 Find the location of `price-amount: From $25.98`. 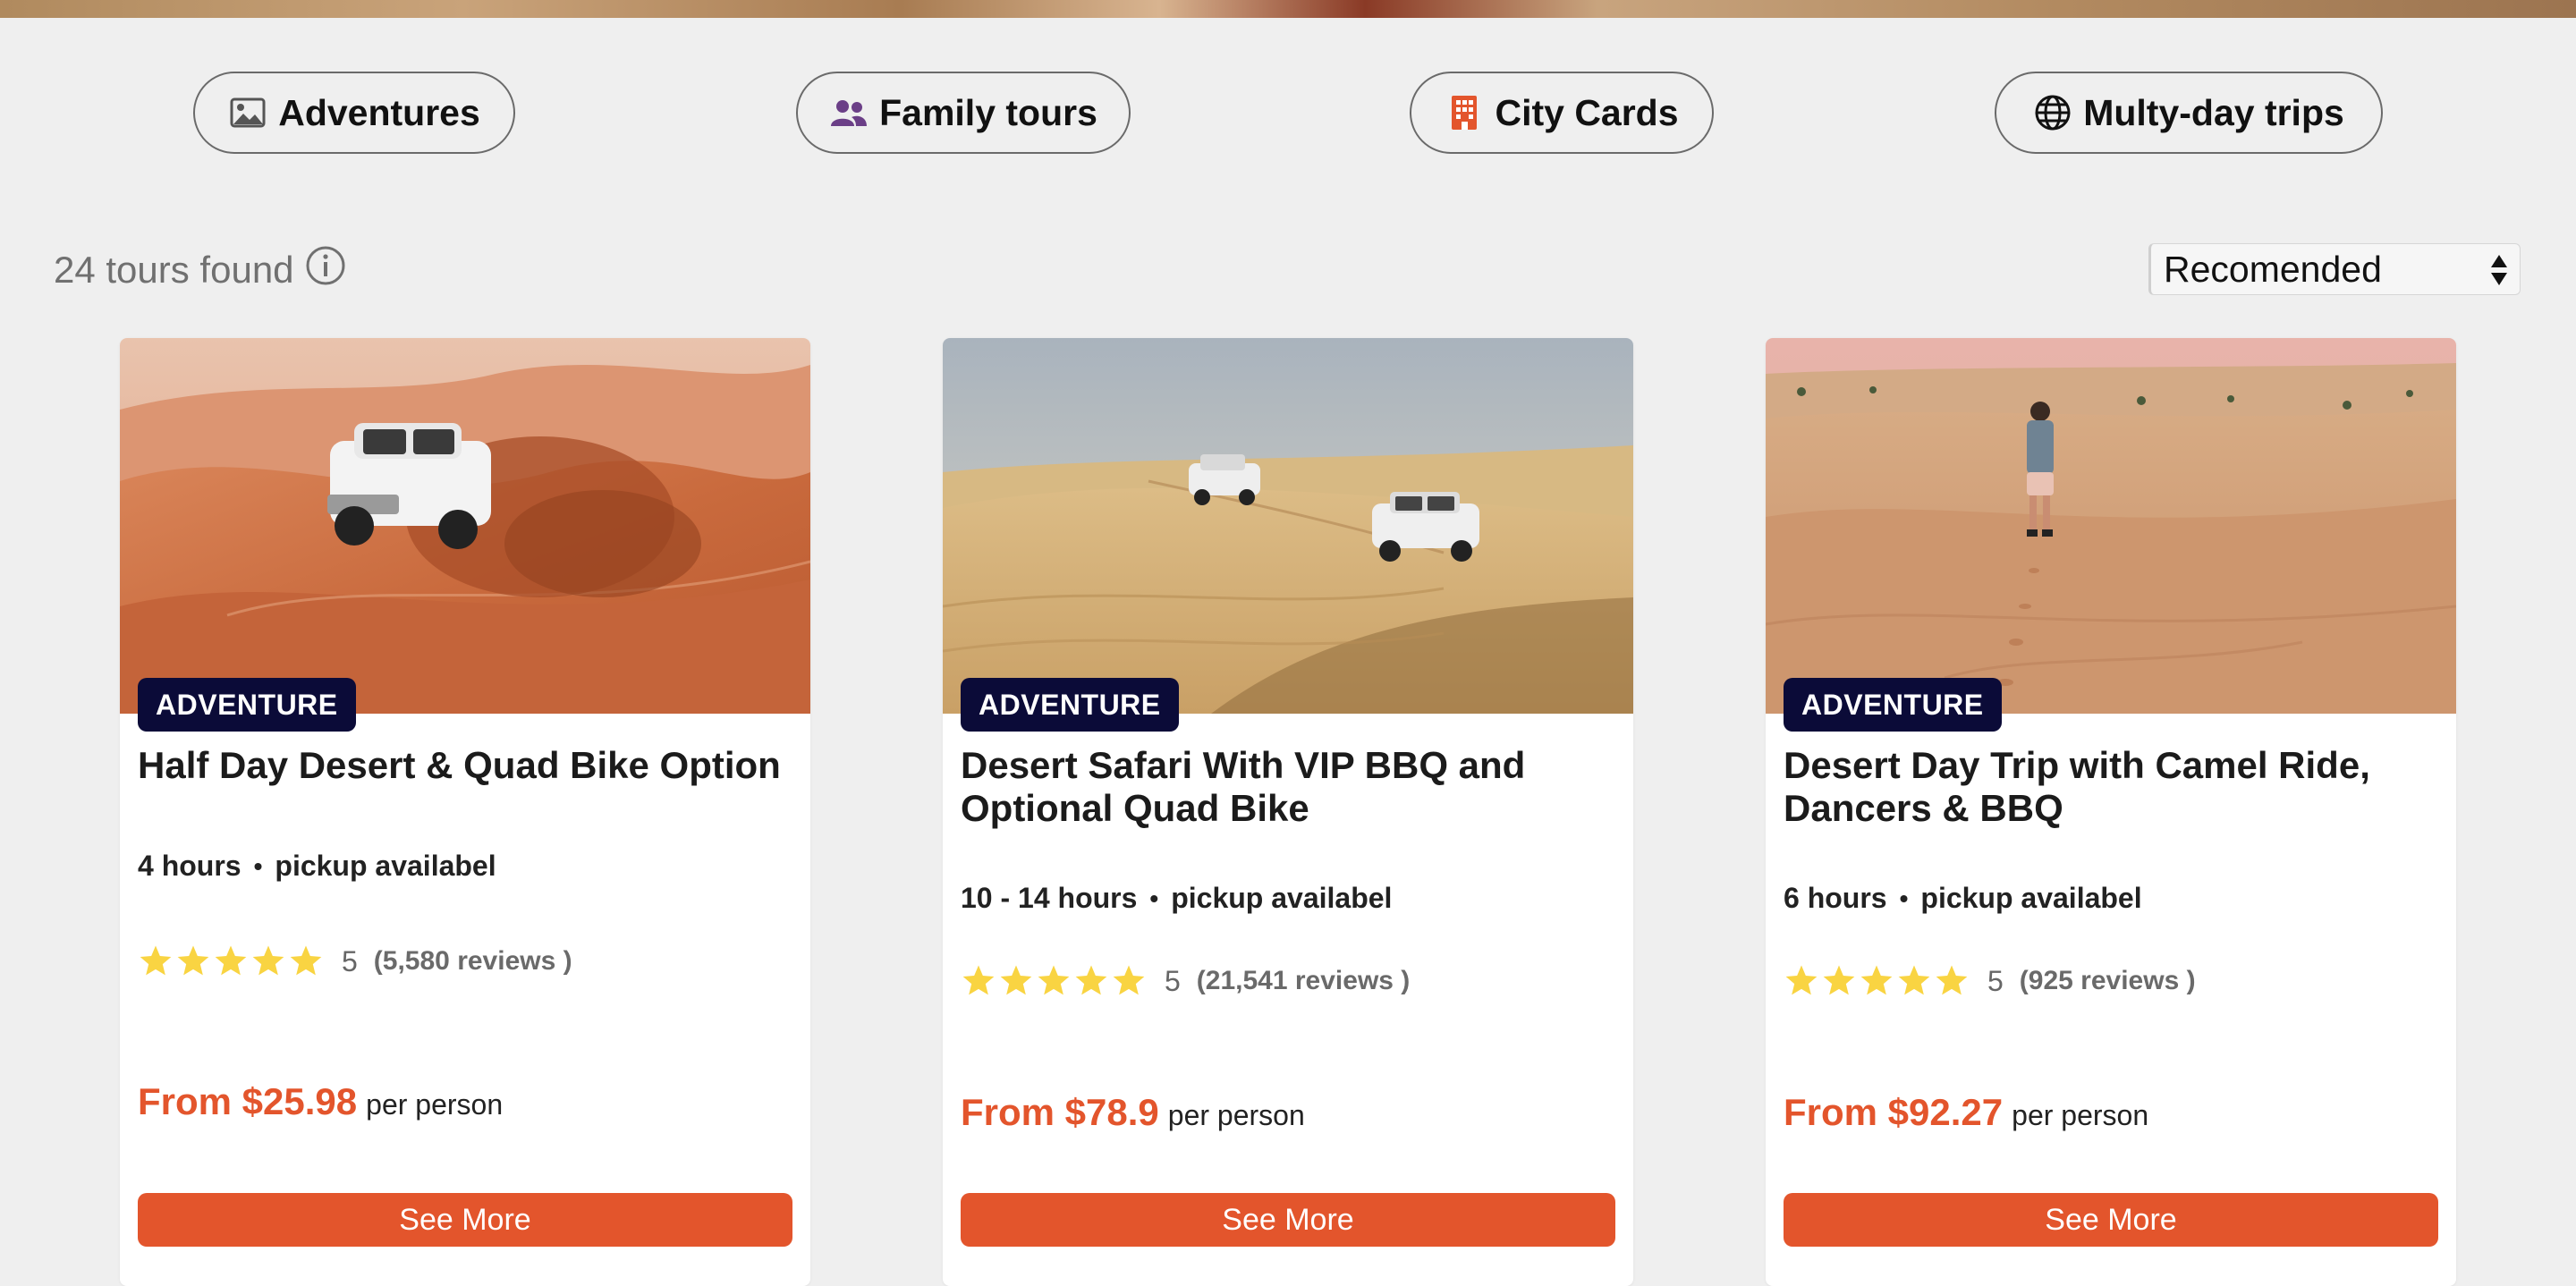

price-amount: From $25.98 is located at coordinates (248, 1101).